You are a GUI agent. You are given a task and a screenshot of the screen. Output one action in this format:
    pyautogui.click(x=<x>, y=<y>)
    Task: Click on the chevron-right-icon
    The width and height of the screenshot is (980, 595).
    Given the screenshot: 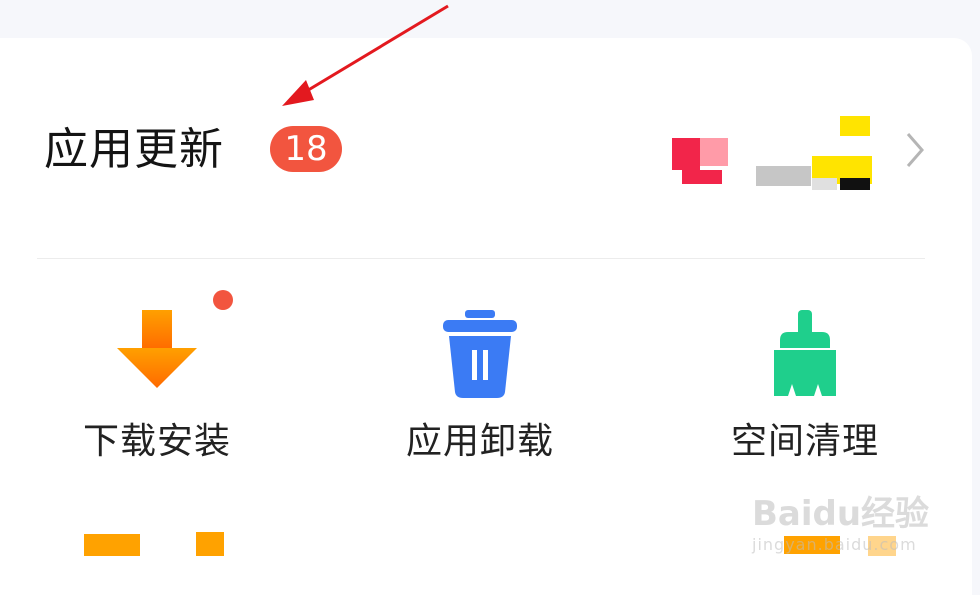 What is the action you would take?
    pyautogui.click(x=917, y=150)
    